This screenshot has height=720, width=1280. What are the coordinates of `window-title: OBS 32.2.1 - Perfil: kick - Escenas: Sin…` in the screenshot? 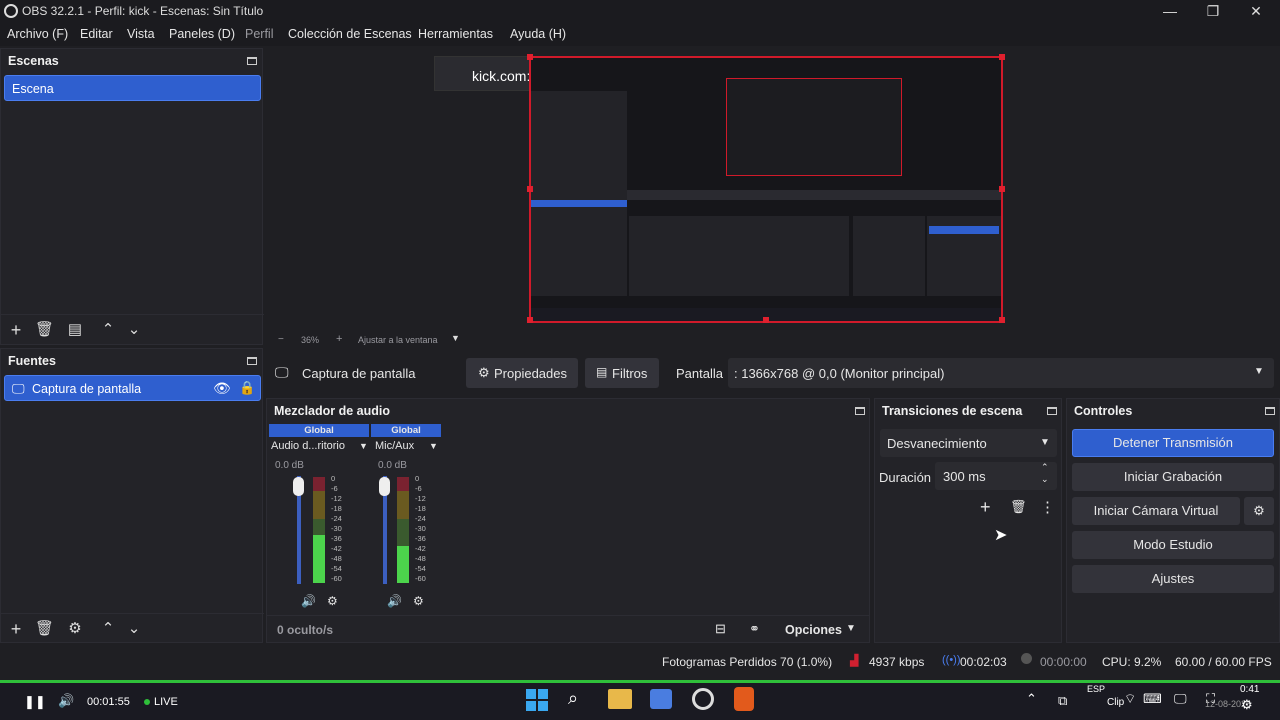 It's located at (143, 11).